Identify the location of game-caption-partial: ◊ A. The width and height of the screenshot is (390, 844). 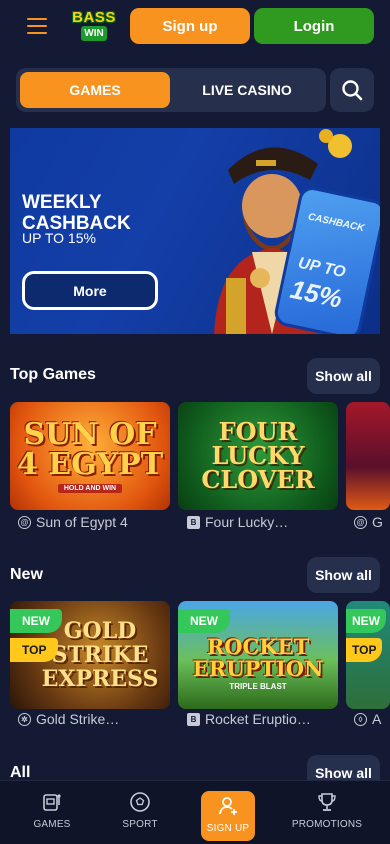
(372, 719).